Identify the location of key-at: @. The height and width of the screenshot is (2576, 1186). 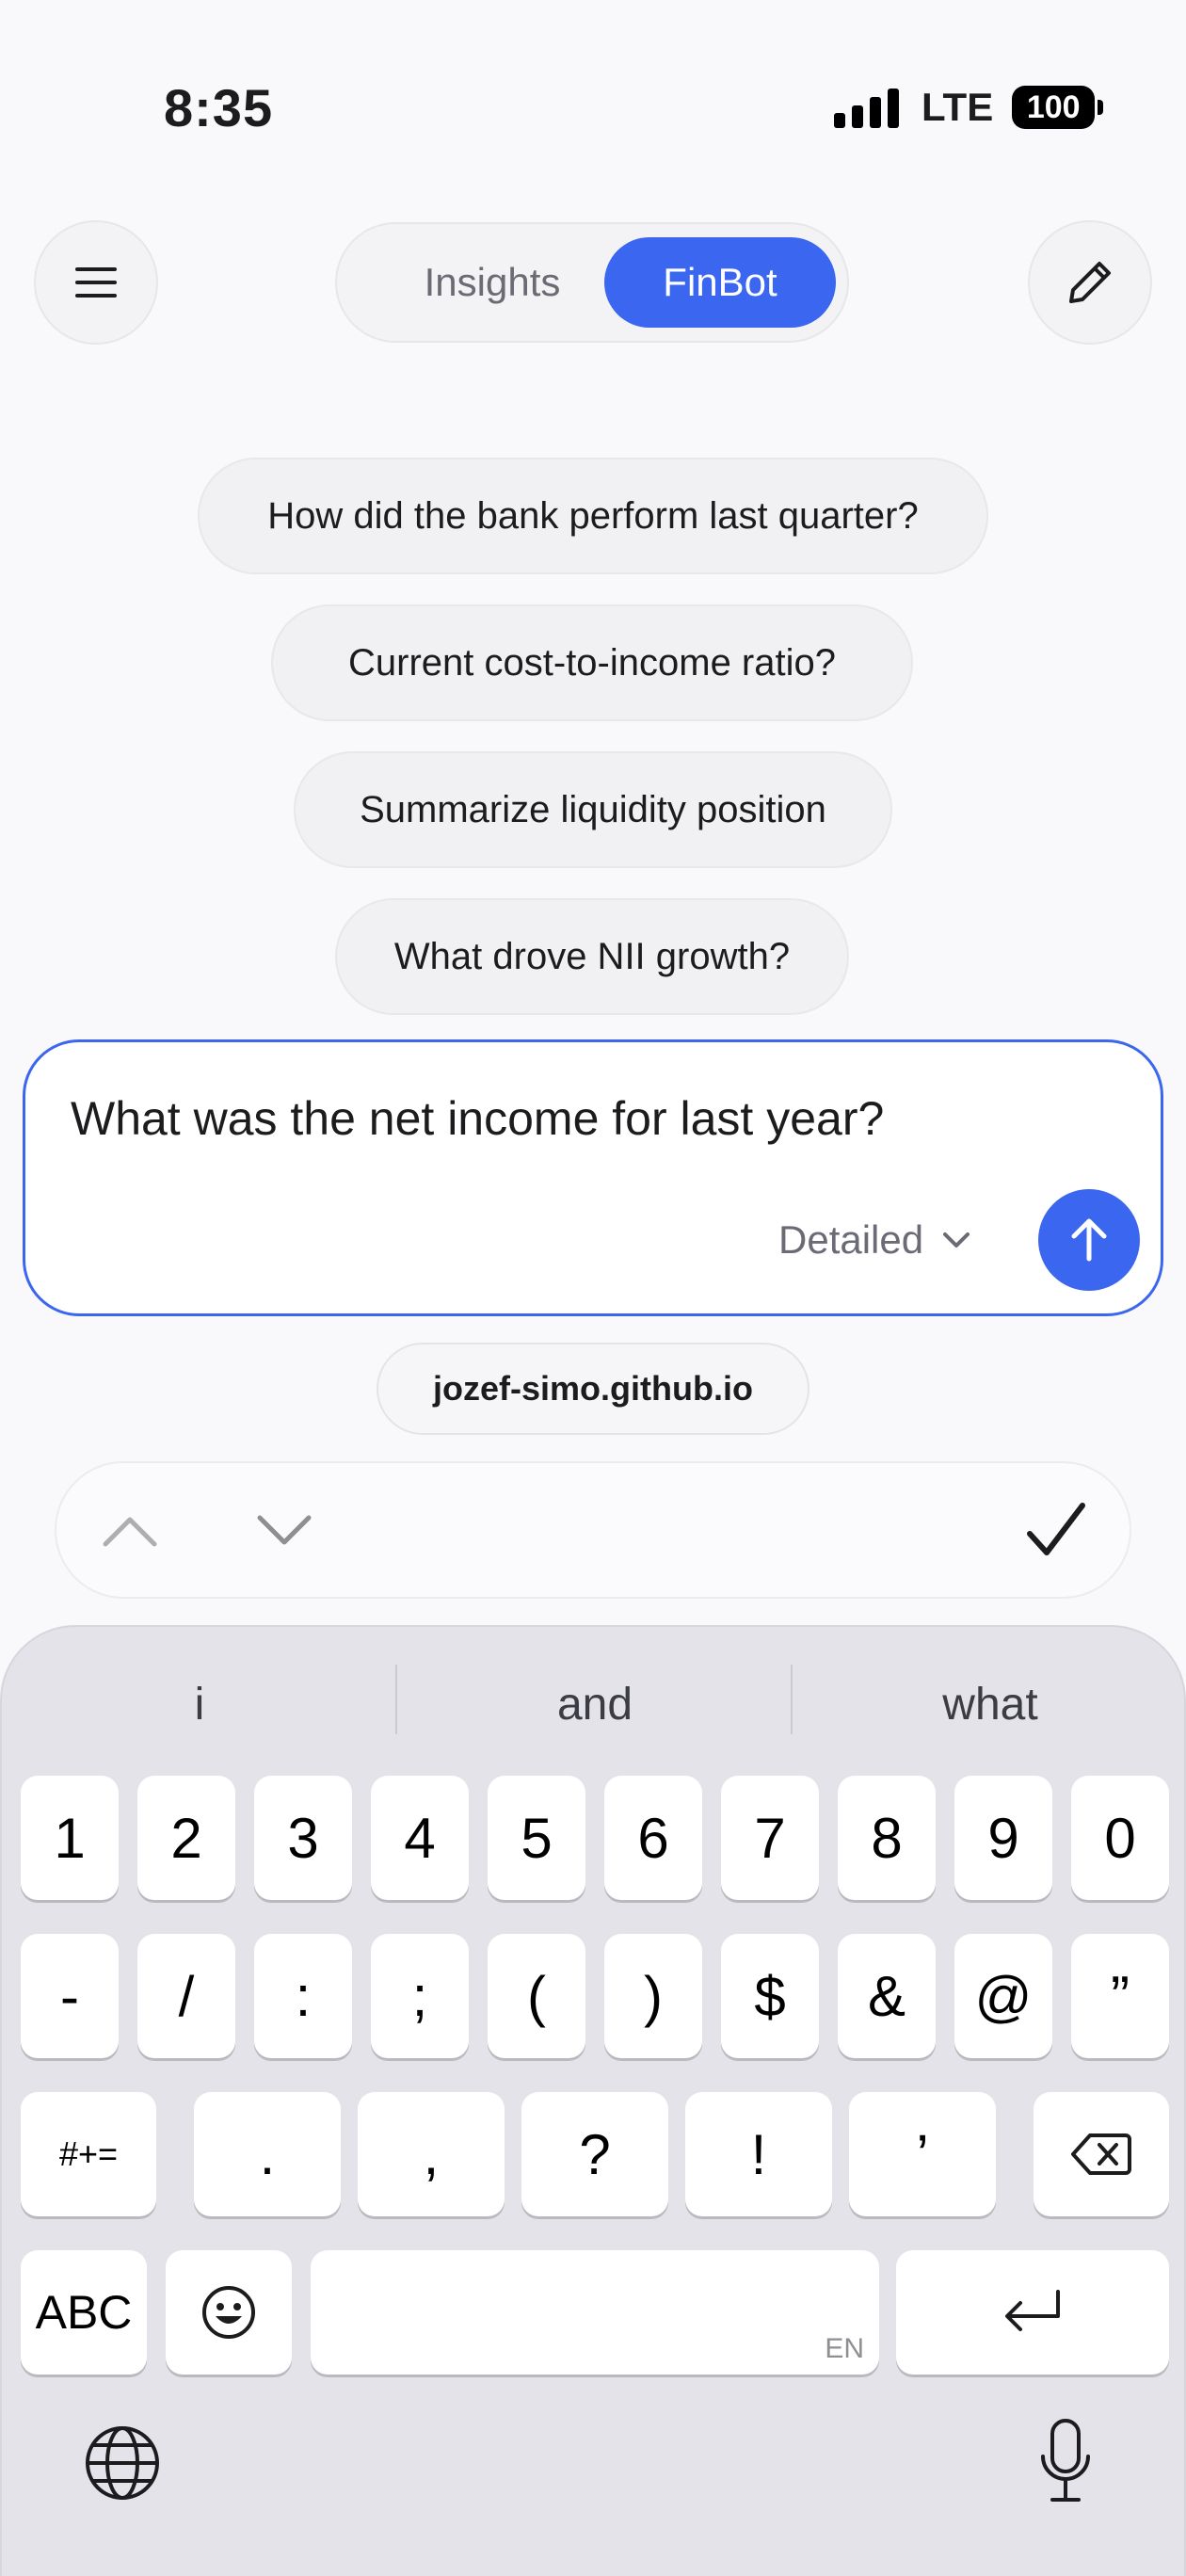
(1003, 1996).